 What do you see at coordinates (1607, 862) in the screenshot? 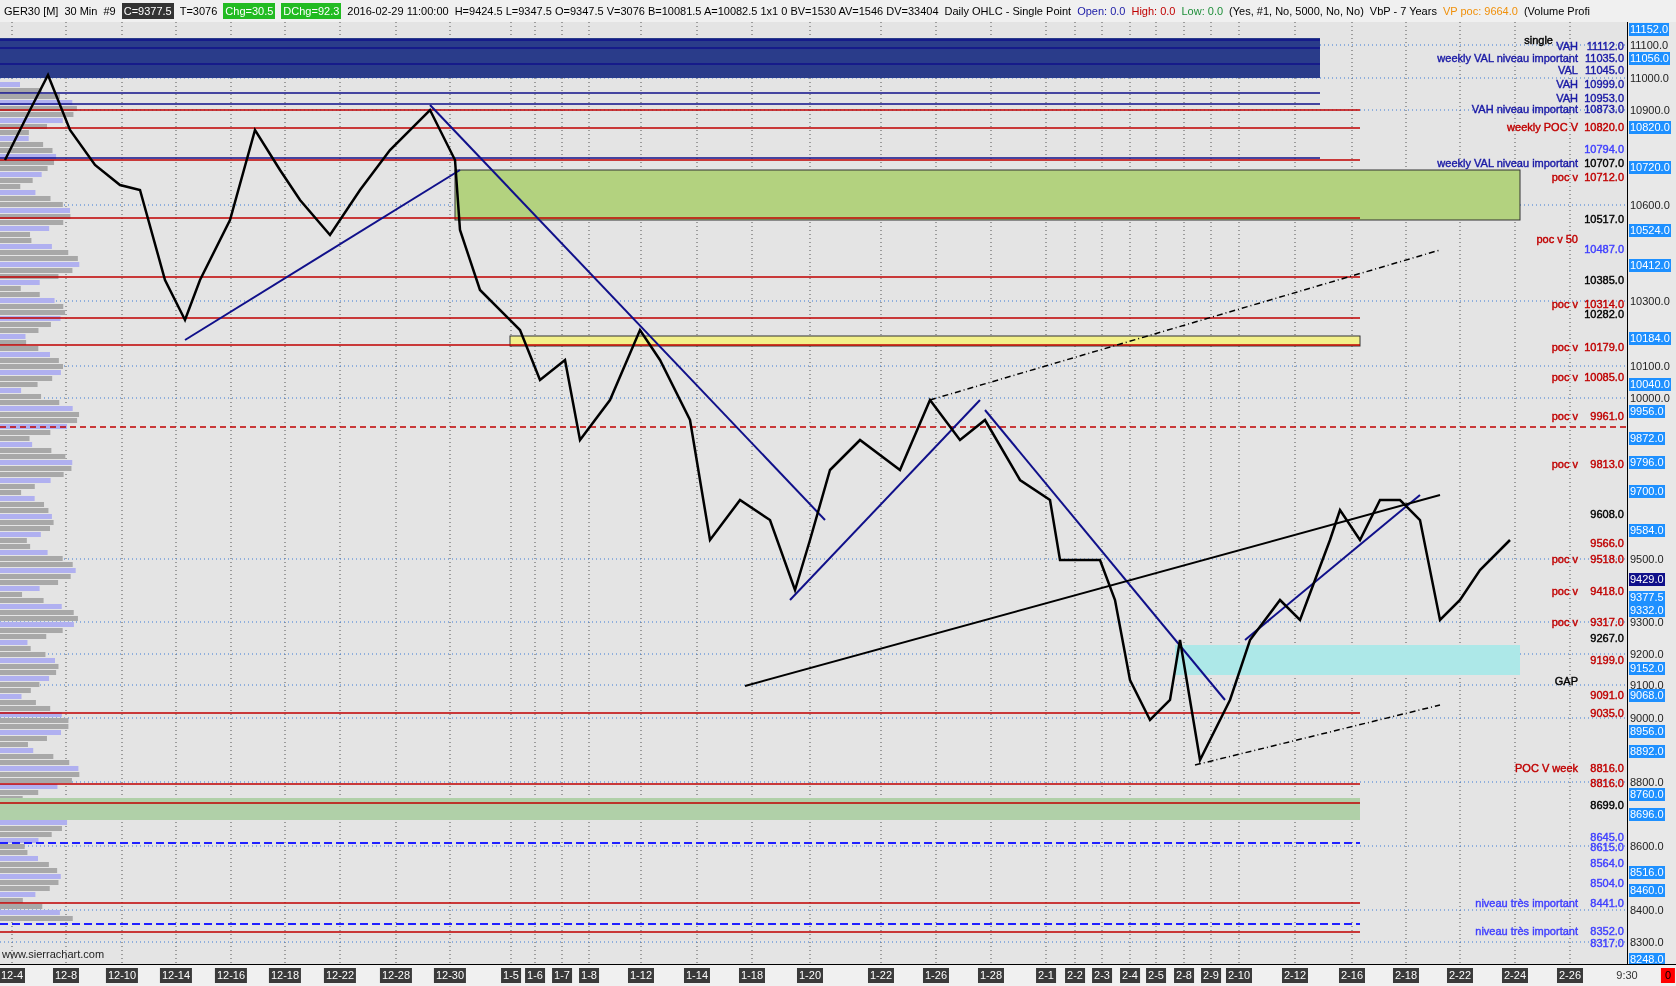
I see `level-value: 8564.0` at bounding box center [1607, 862].